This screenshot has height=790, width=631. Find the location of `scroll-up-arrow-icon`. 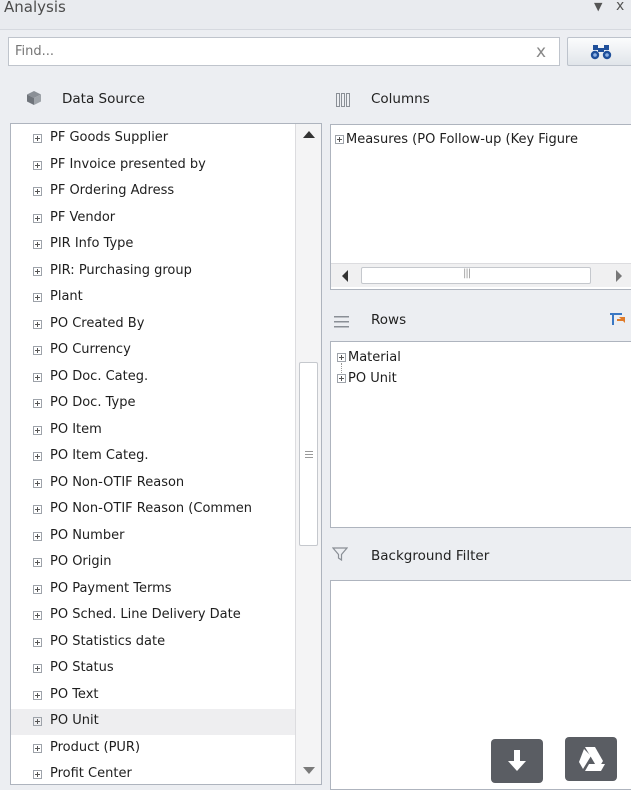

scroll-up-arrow-icon is located at coordinates (309, 134).